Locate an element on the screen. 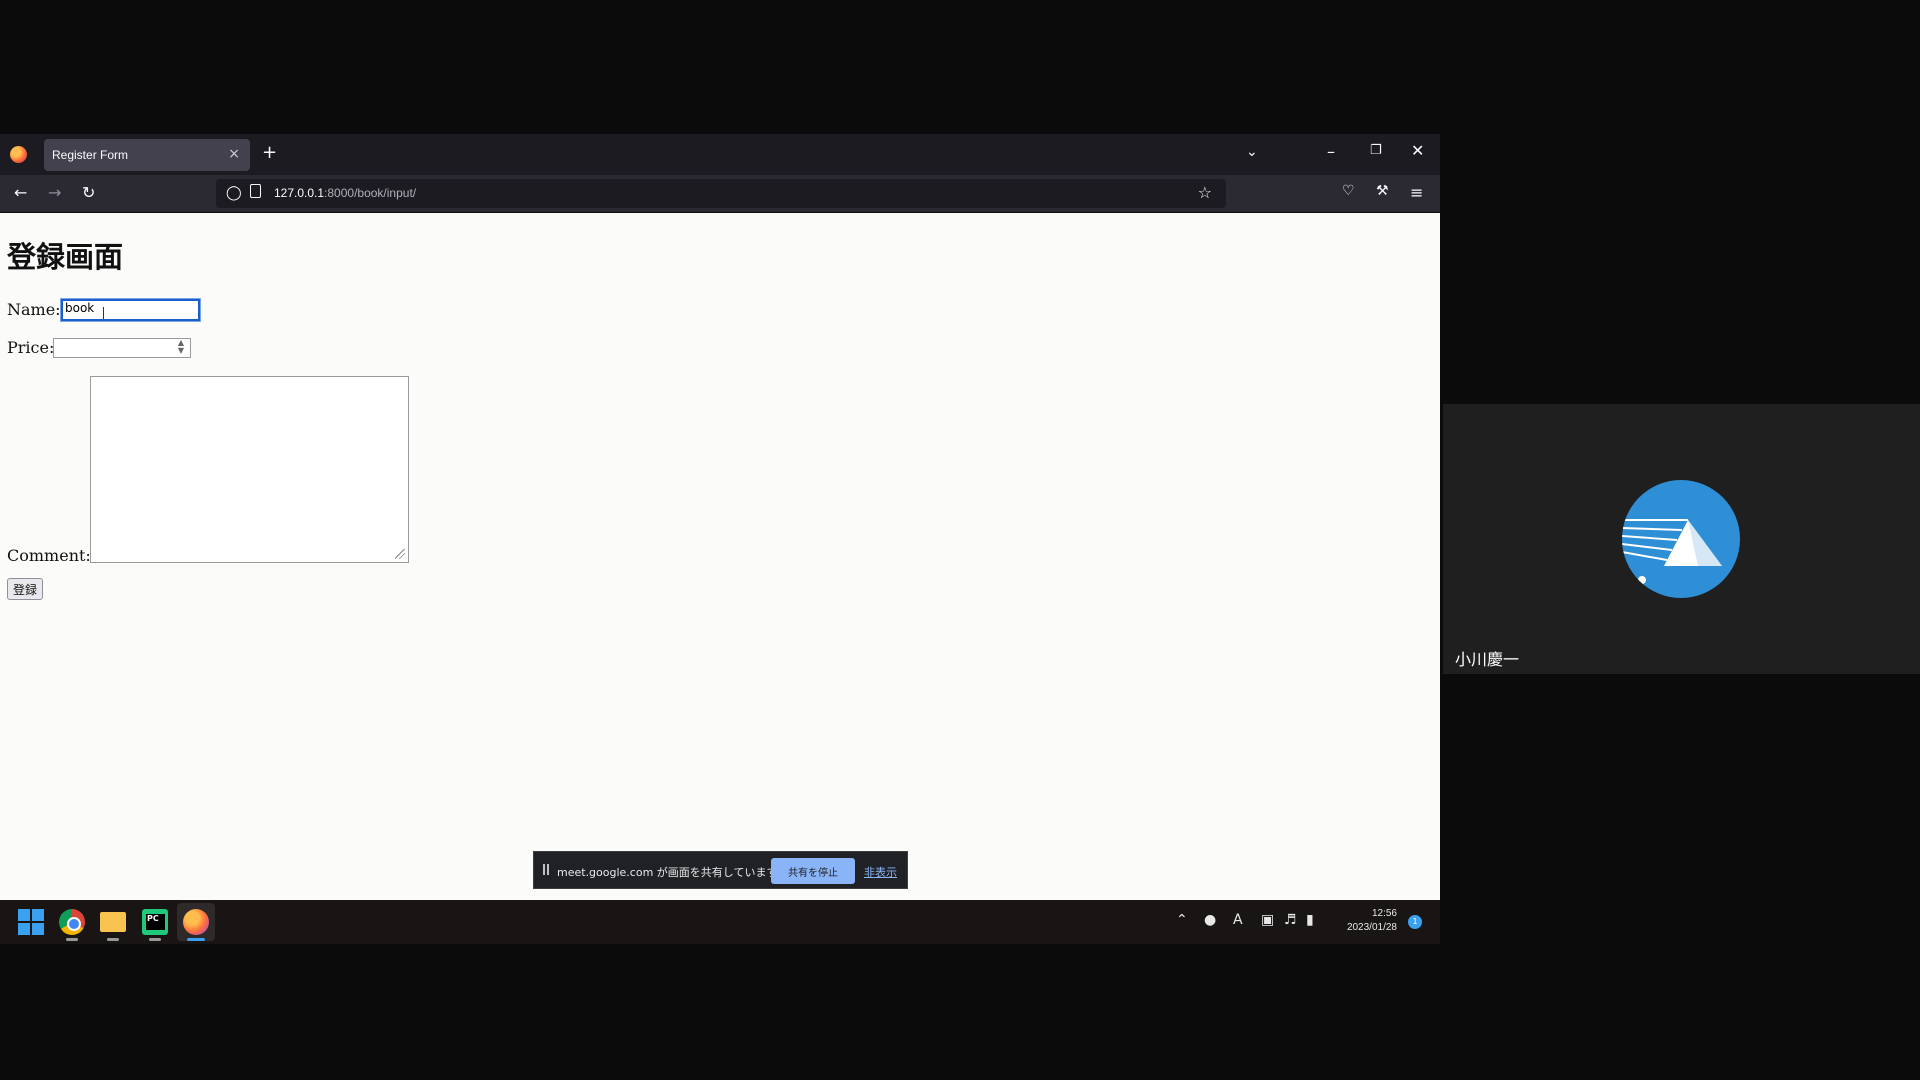  page-icon is located at coordinates (255, 191).